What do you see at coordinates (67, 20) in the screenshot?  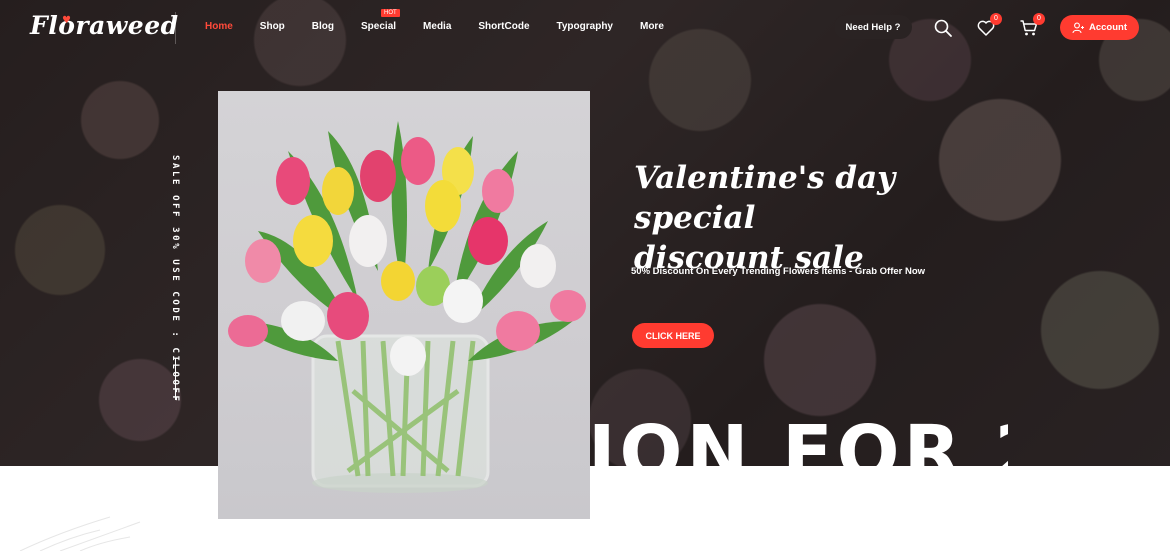 I see `heart-logo-icon: ♥` at bounding box center [67, 20].